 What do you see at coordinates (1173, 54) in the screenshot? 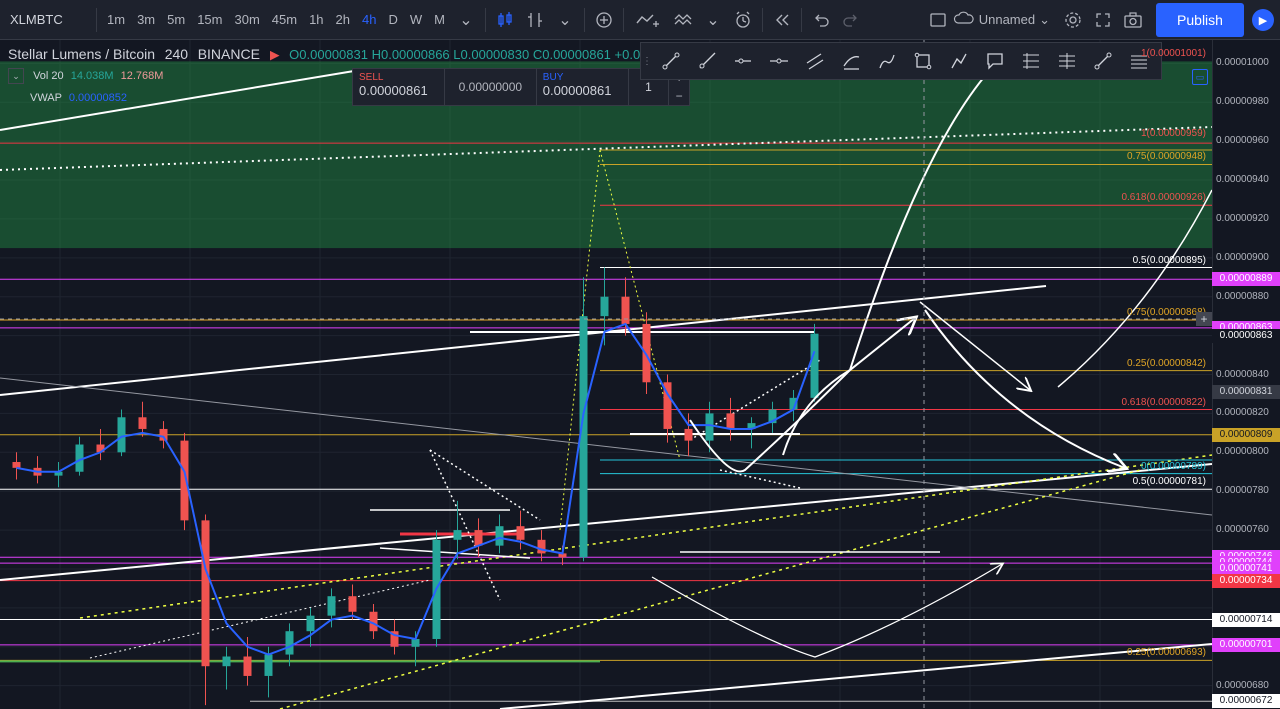
I see `fib-level-label: 1(0.00001001)` at bounding box center [1173, 54].